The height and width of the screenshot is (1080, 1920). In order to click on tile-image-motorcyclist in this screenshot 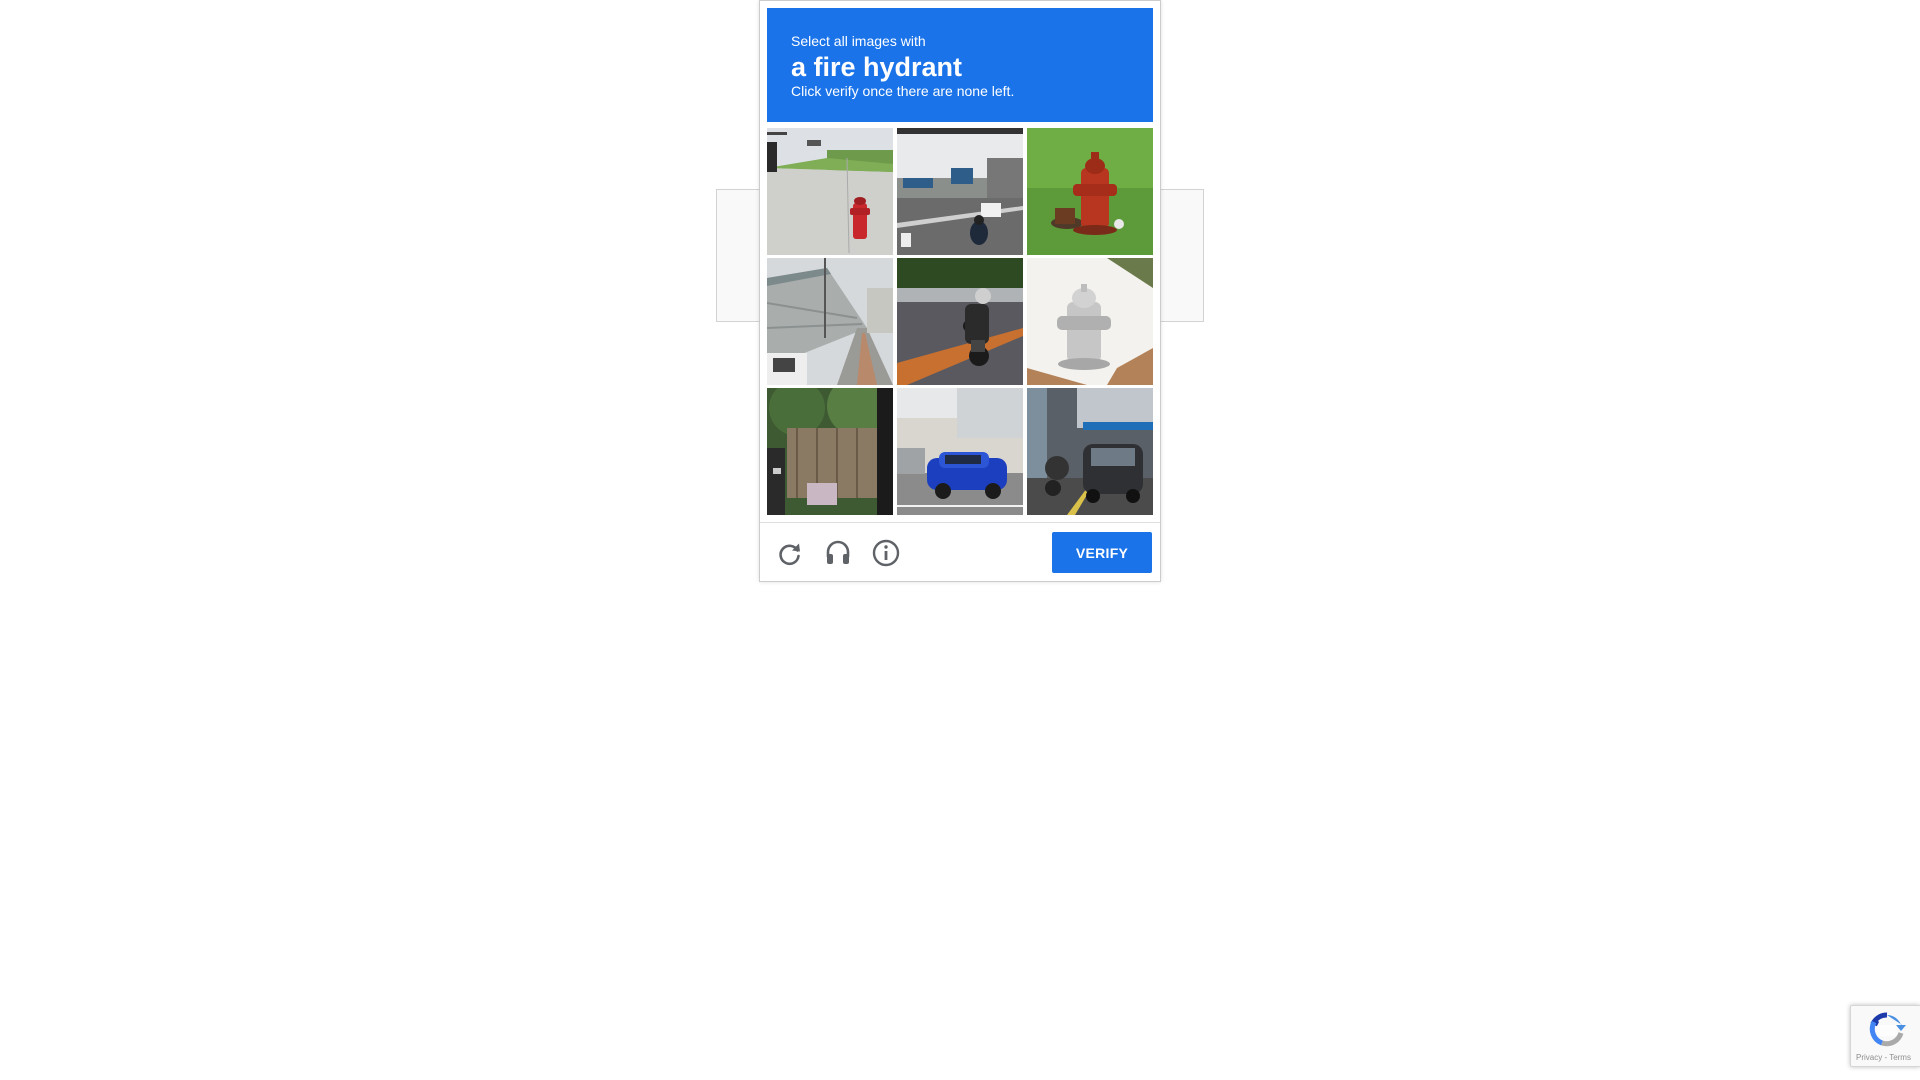, I will do `click(960, 321)`.